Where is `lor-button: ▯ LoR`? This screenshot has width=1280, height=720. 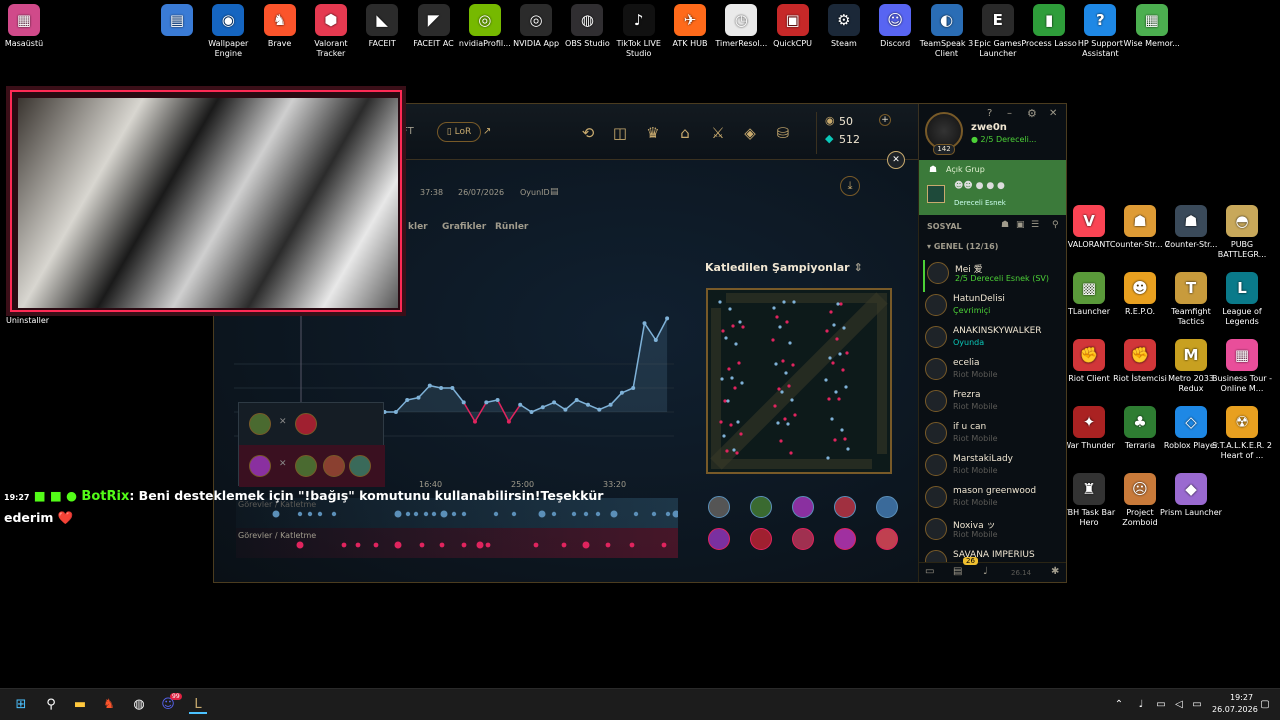 lor-button: ▯ LoR is located at coordinates (459, 132).